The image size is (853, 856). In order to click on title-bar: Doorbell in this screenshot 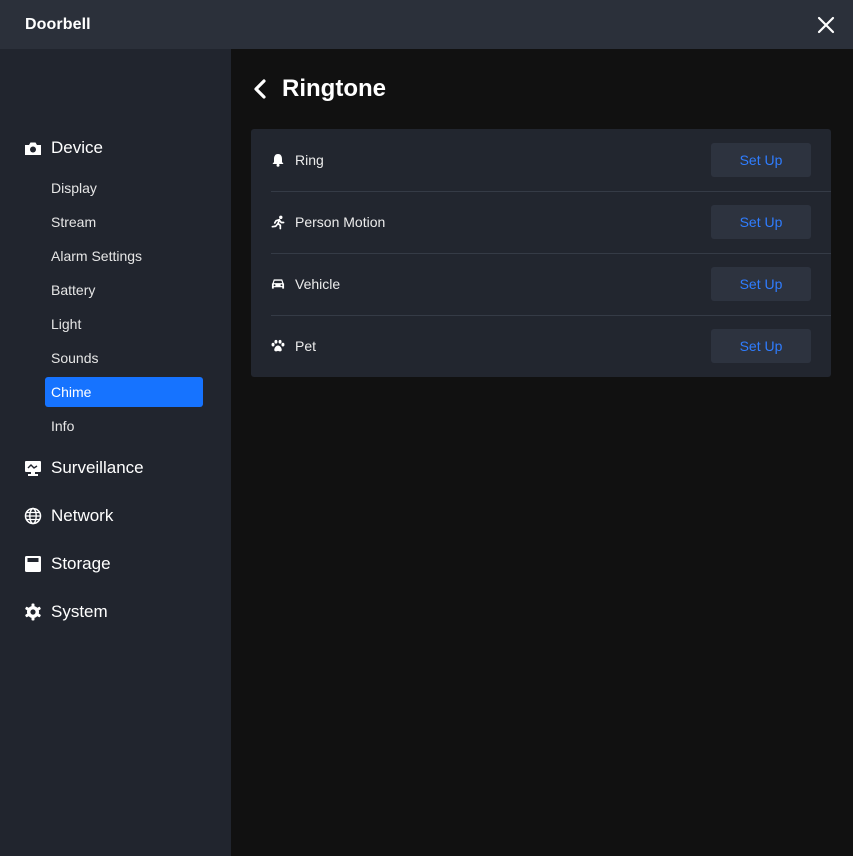, I will do `click(426, 24)`.